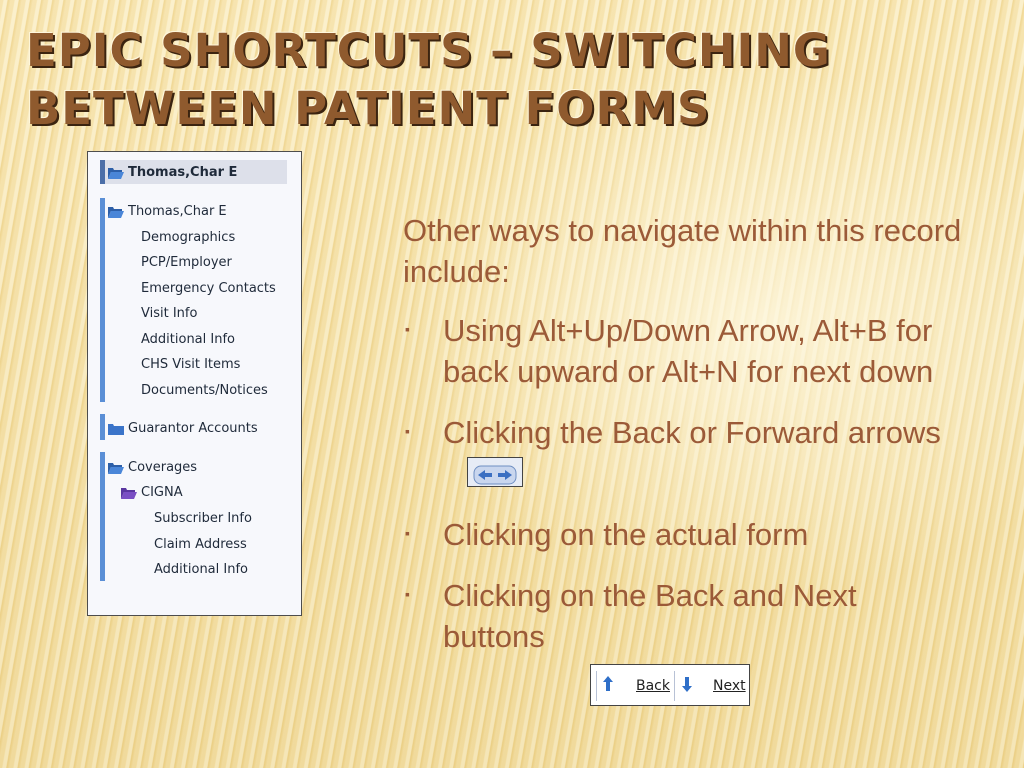 This screenshot has width=1024, height=768. I want to click on bullet-text: Clicking on the actual form, so click(626, 534).